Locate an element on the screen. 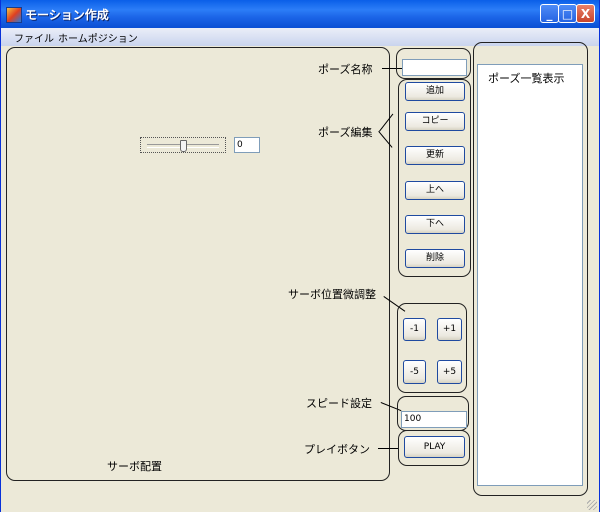  pose-list-header: ポーズ一覧表示 is located at coordinates (526, 78).